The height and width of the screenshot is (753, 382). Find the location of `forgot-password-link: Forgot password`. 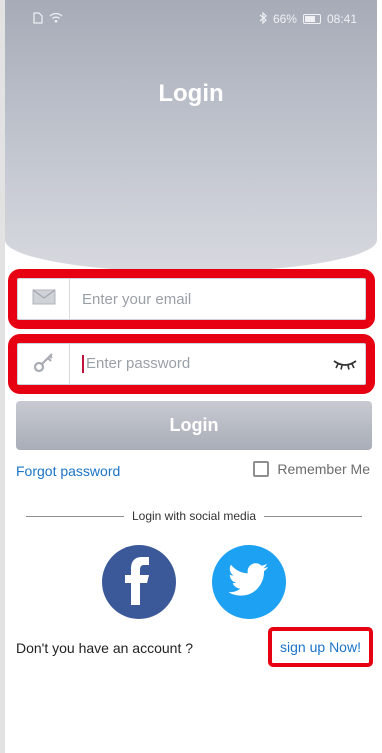

forgot-password-link: Forgot password is located at coordinates (68, 471).